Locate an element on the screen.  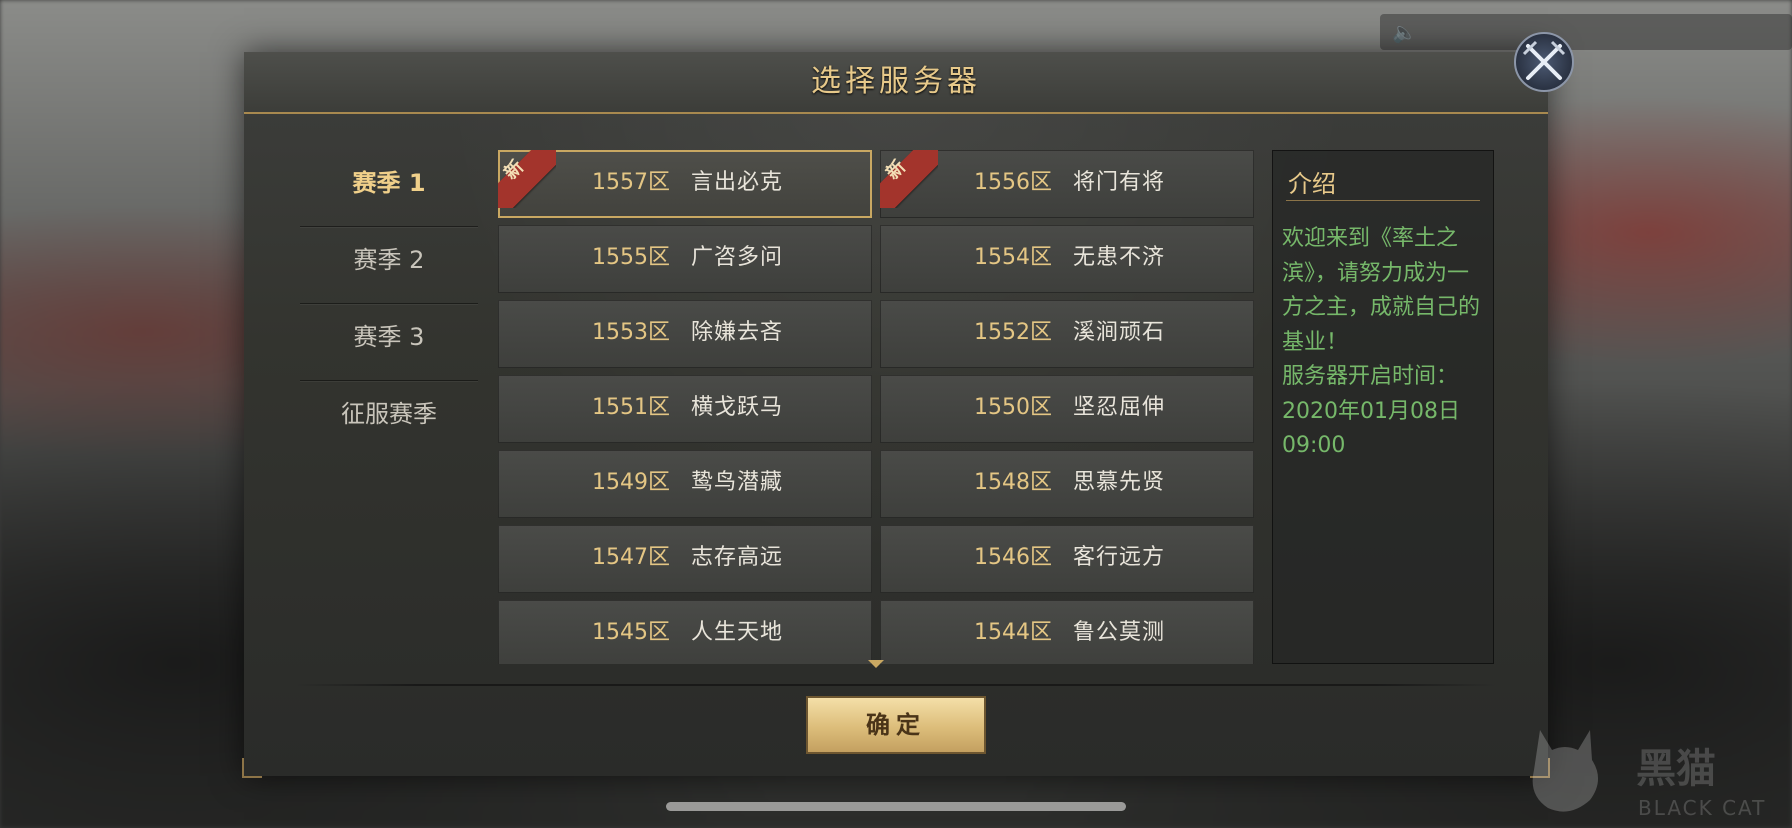
server-item: 1546区 客行远方 is located at coordinates (1067, 559).